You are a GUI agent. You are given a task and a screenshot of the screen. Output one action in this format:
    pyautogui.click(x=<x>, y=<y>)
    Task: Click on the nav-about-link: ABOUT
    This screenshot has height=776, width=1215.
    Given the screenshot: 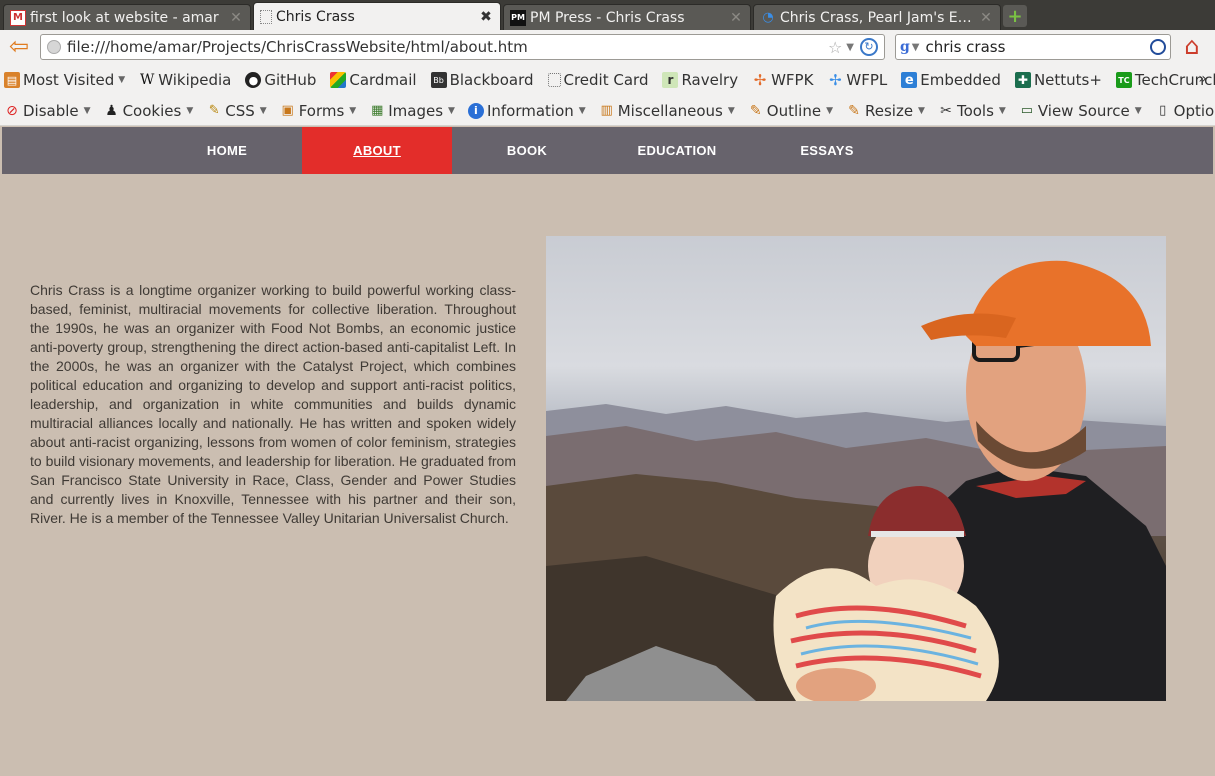 What is the action you would take?
    pyautogui.click(x=377, y=150)
    